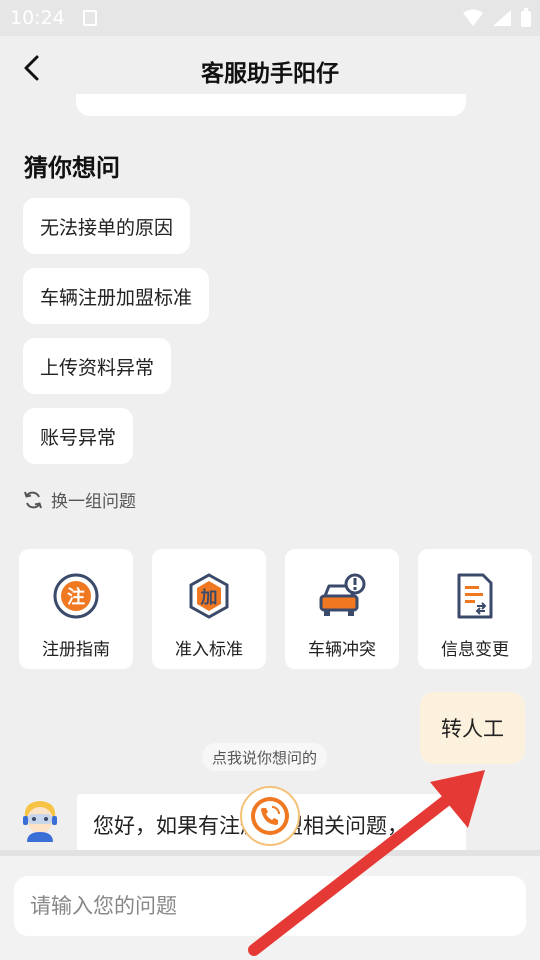  I want to click on refresh-questions-button: 换一组问题, so click(79, 499).